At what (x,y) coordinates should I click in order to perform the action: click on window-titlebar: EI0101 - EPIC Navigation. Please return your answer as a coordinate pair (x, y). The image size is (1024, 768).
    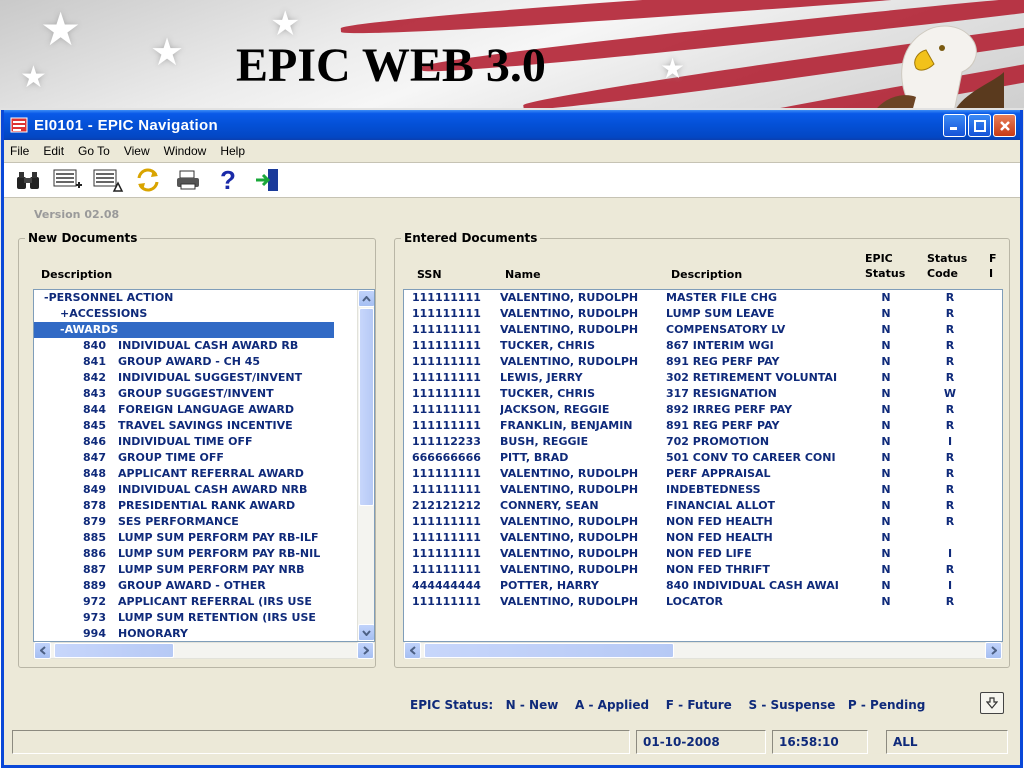
    Looking at the image, I should click on (512, 125).